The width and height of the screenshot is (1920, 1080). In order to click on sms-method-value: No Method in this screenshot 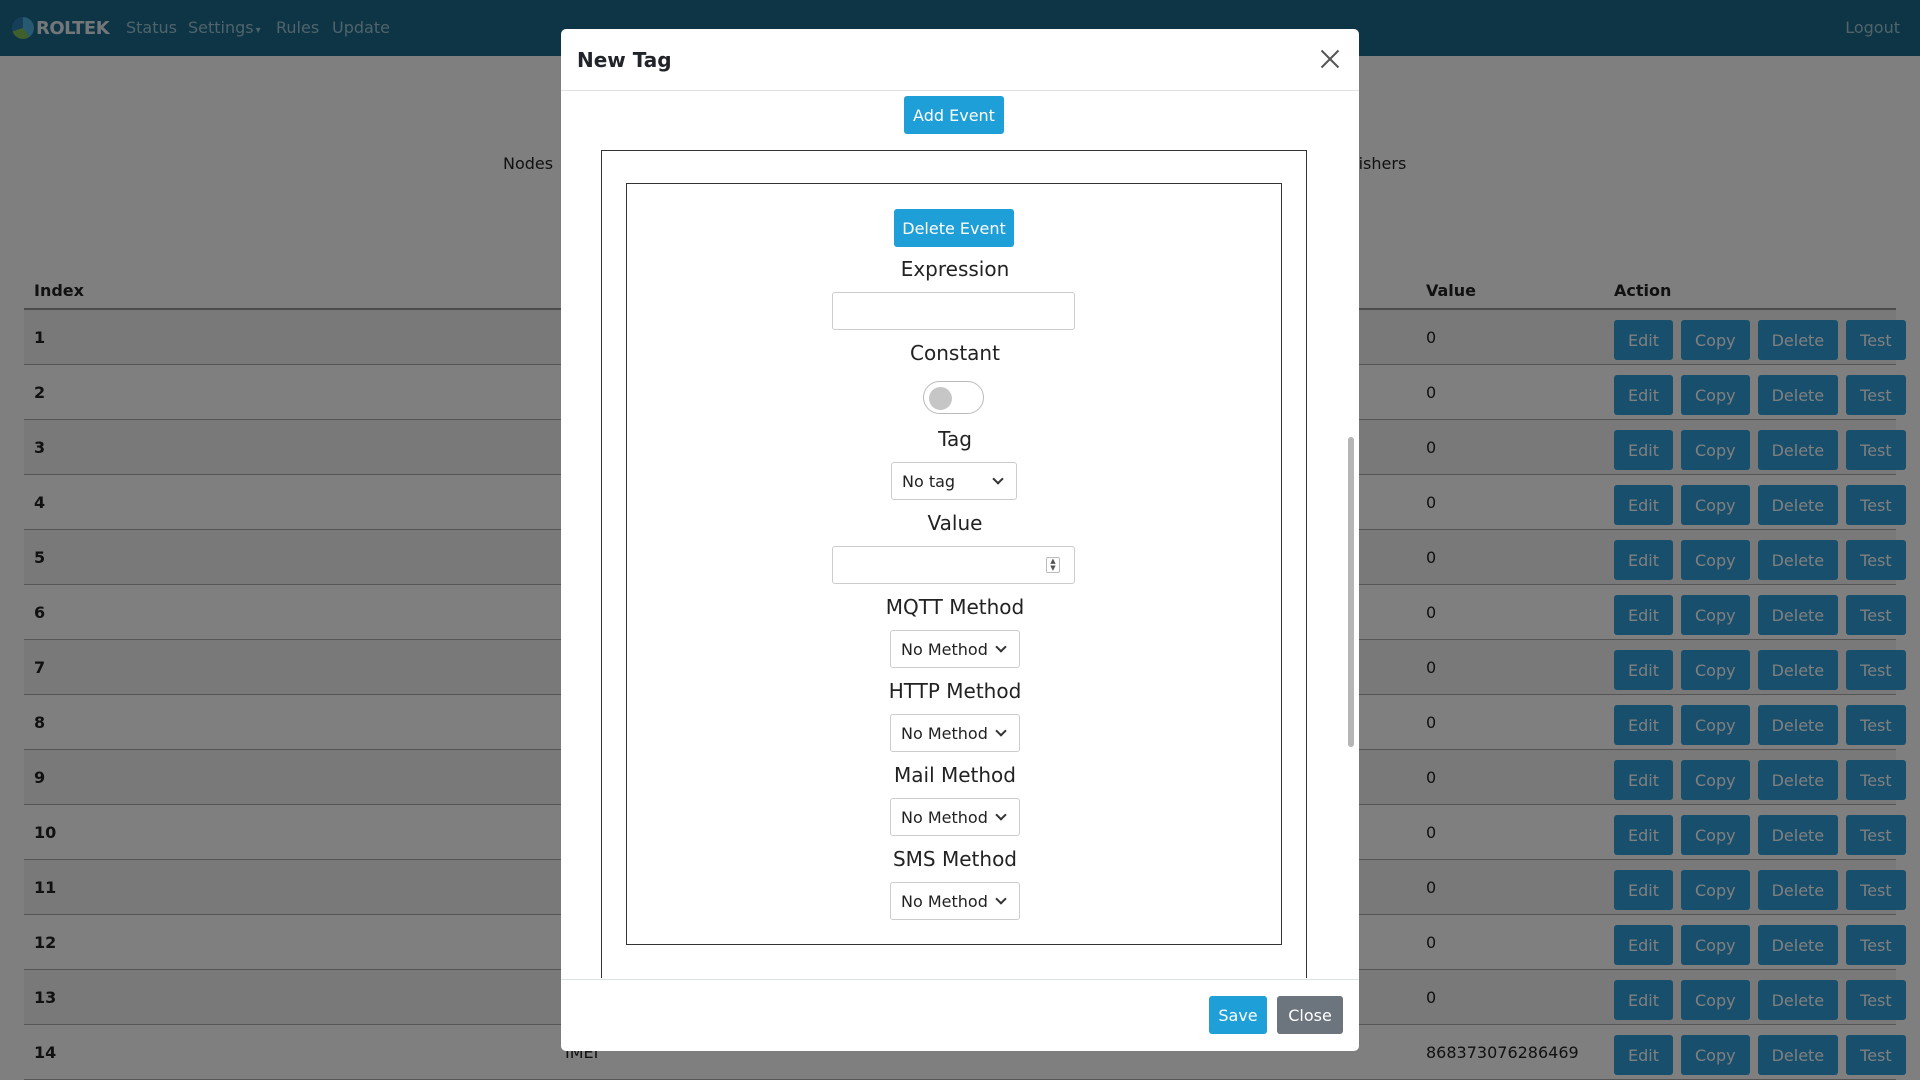, I will do `click(944, 901)`.